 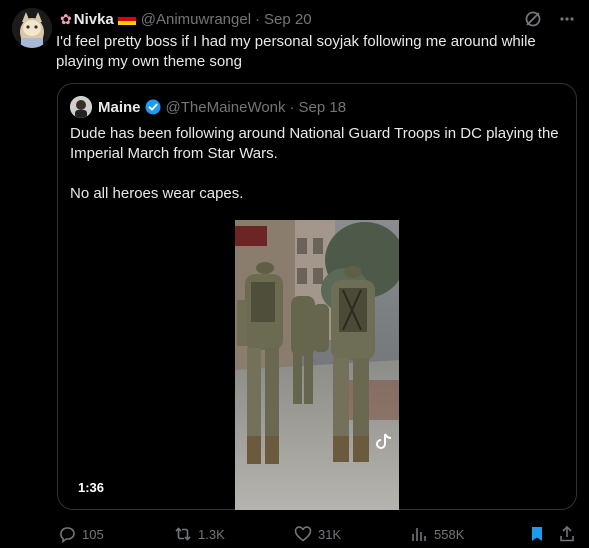 What do you see at coordinates (126, 19) in the screenshot?
I see `germany-flag-icon` at bounding box center [126, 19].